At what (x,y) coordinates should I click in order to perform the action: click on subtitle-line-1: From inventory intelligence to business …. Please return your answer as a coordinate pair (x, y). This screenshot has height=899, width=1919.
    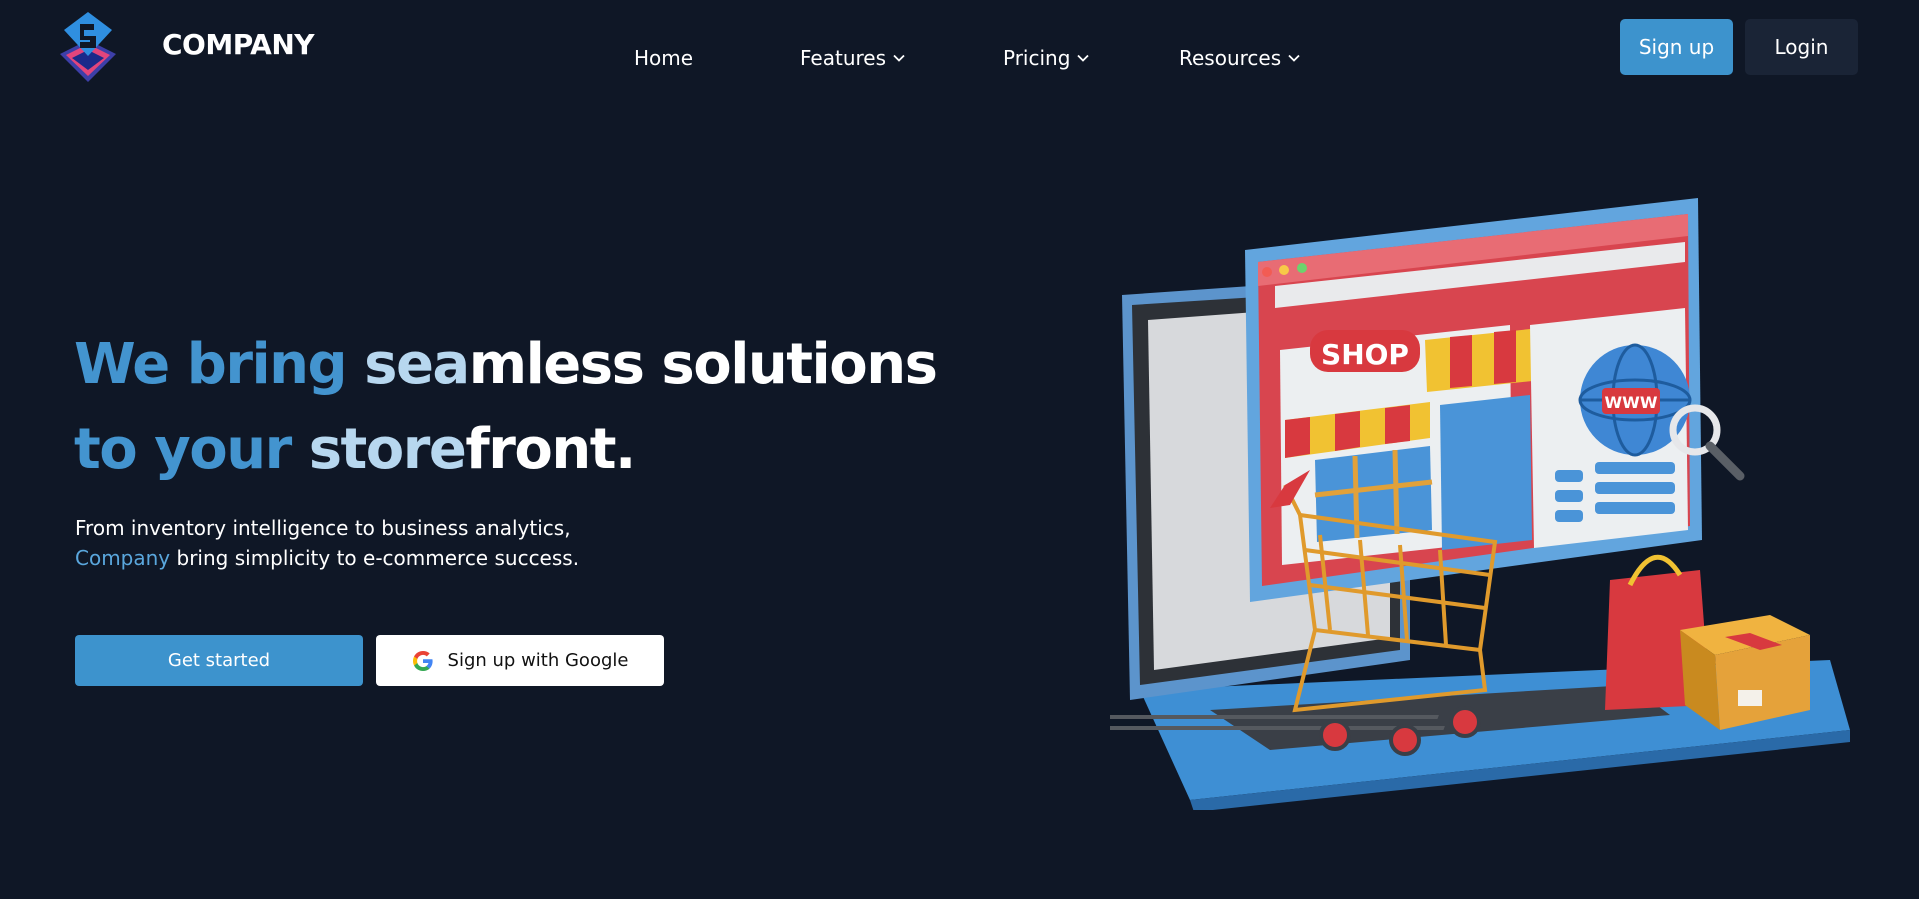
    Looking at the image, I should click on (323, 528).